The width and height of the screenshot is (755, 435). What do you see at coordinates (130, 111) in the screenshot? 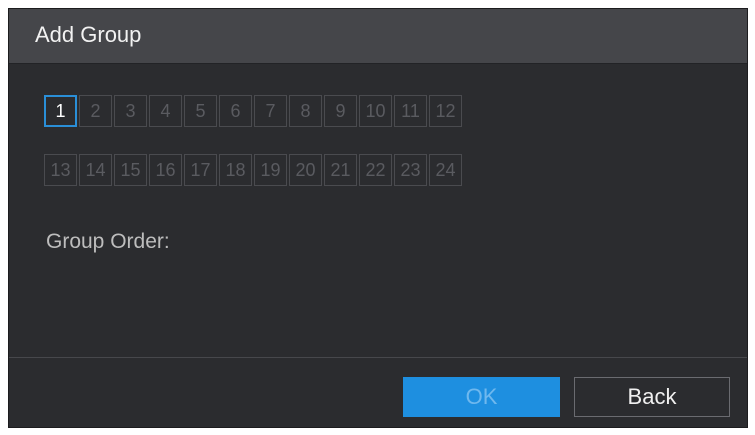
I see `channel-button-3: 3` at bounding box center [130, 111].